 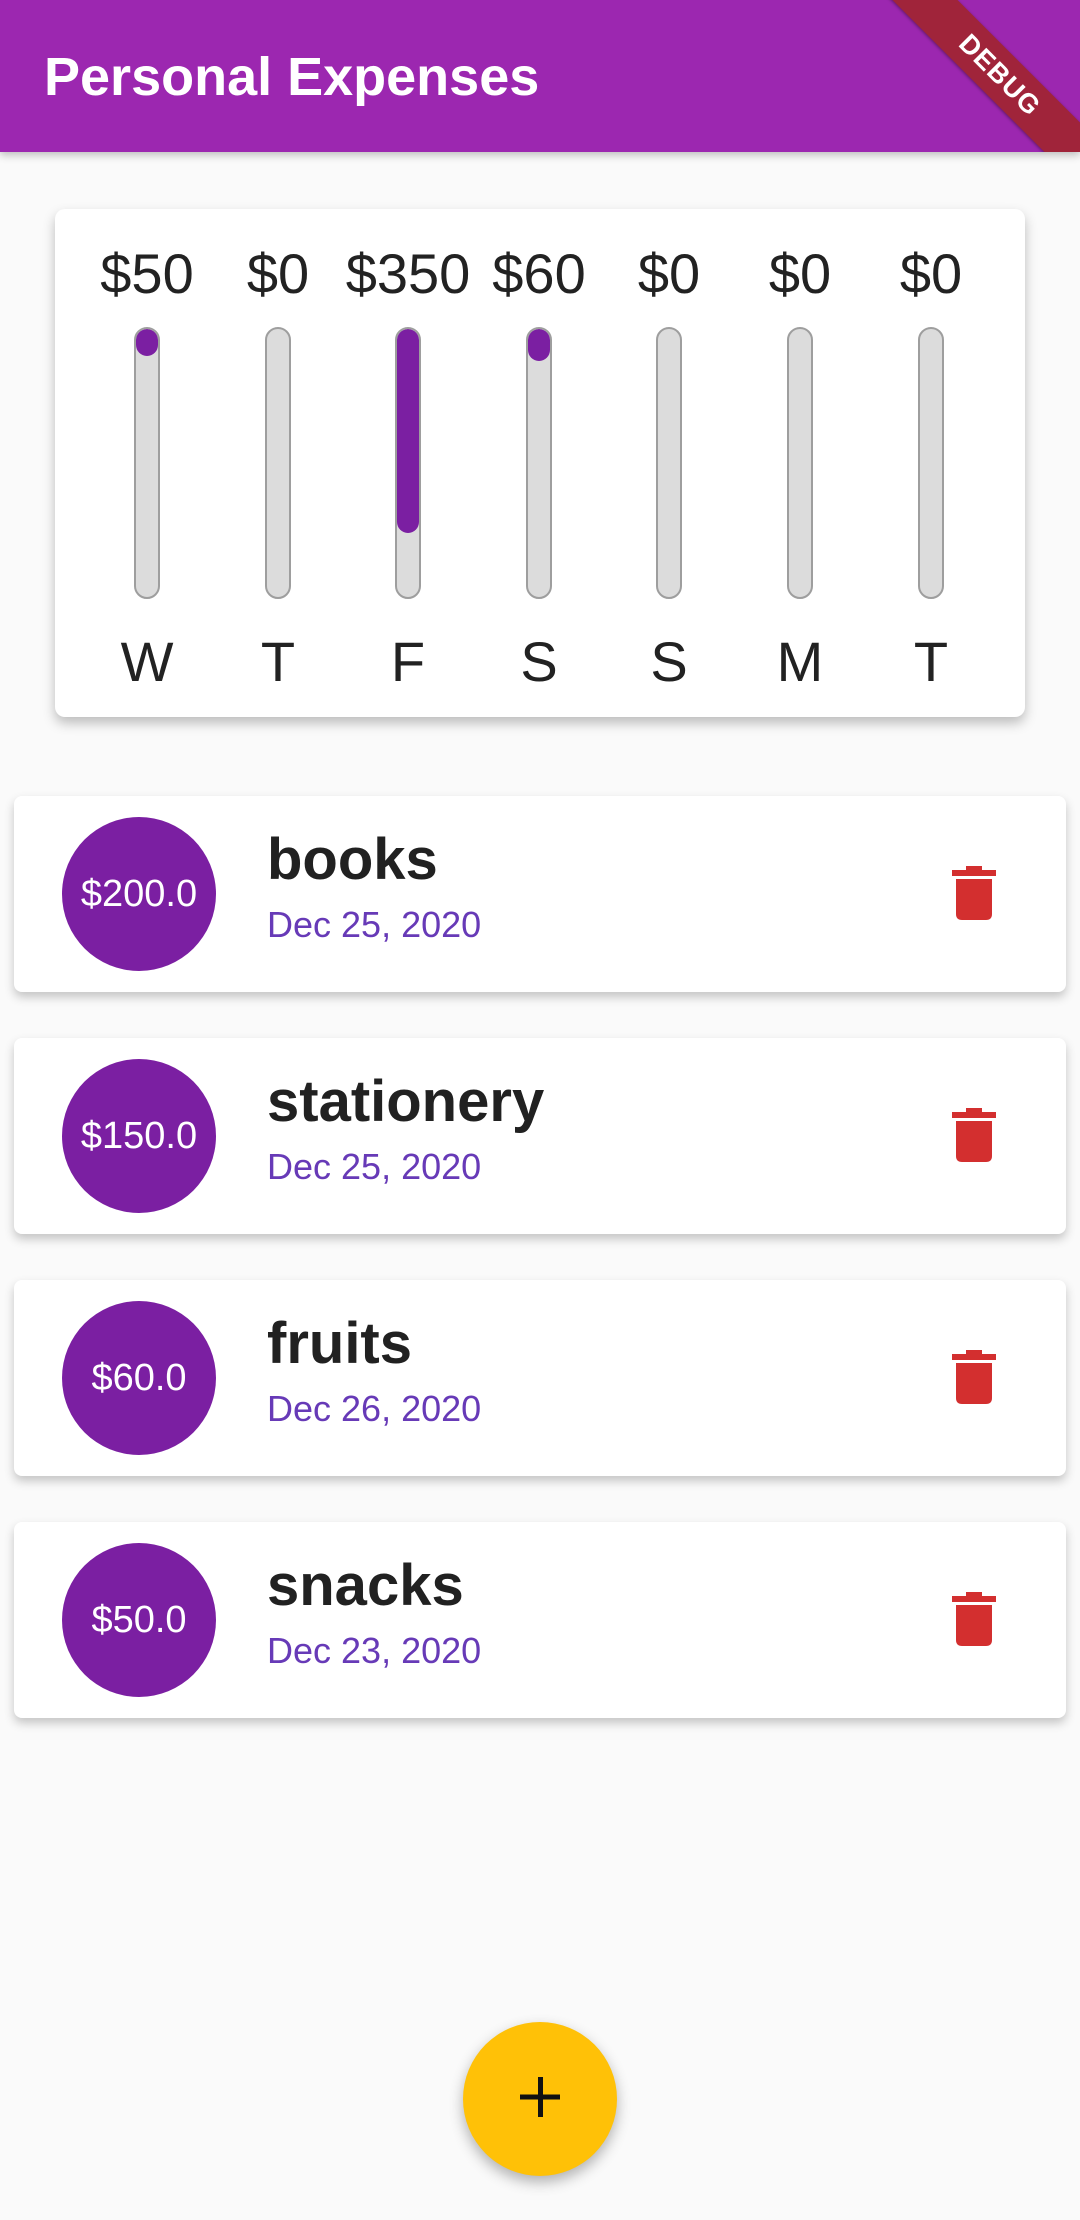 I want to click on debug-banner: DEBUG, so click(x=978, y=76).